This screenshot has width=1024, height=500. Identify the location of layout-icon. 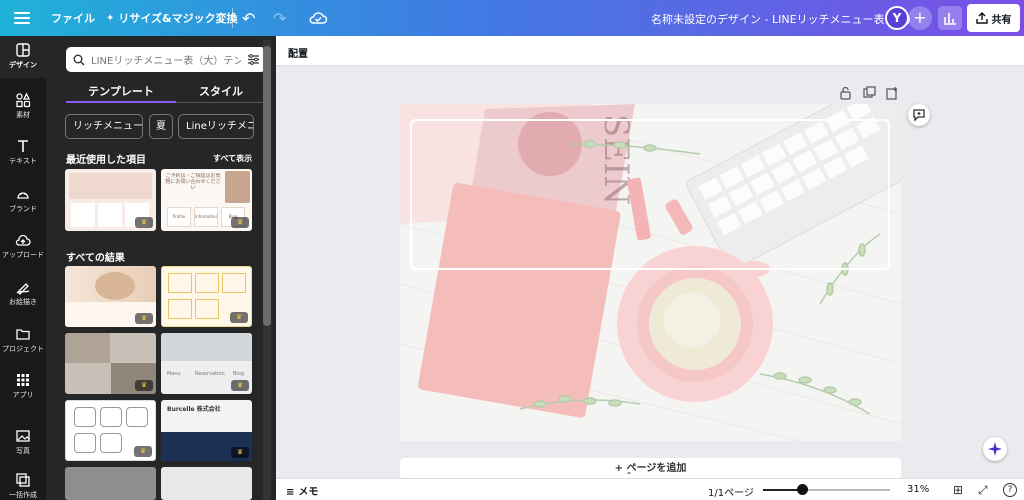
(23, 50).